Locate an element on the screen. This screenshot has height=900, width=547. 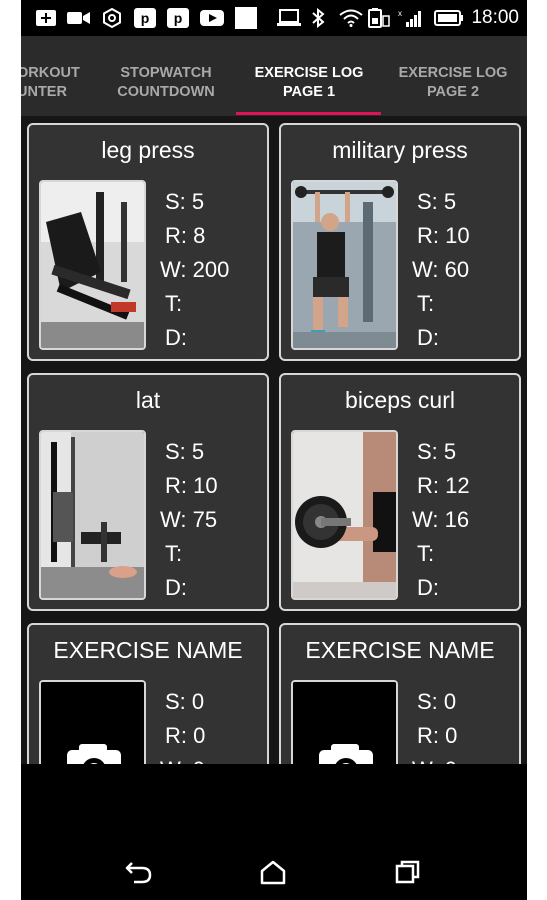
navigation-bar is located at coordinates (274, 832).